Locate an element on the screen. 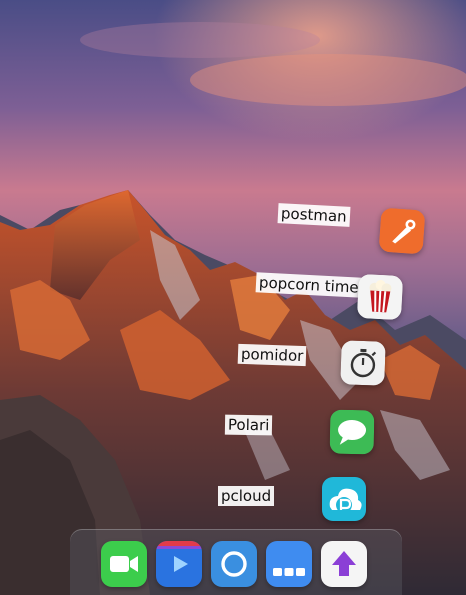  workspace-switcher-icon is located at coordinates (289, 564).